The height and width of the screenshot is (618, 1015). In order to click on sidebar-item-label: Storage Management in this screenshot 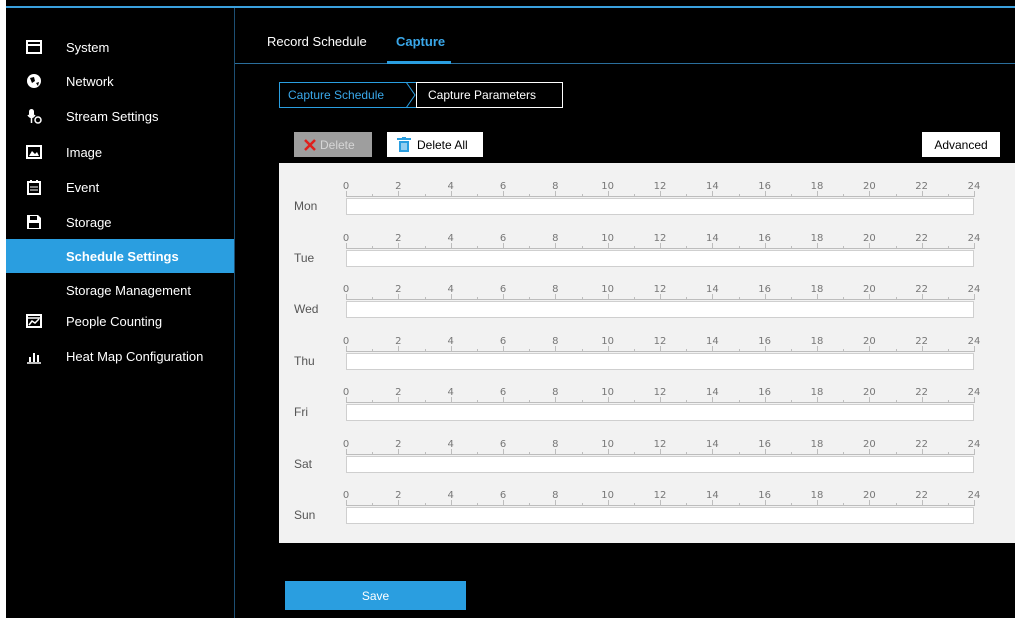, I will do `click(129, 290)`.